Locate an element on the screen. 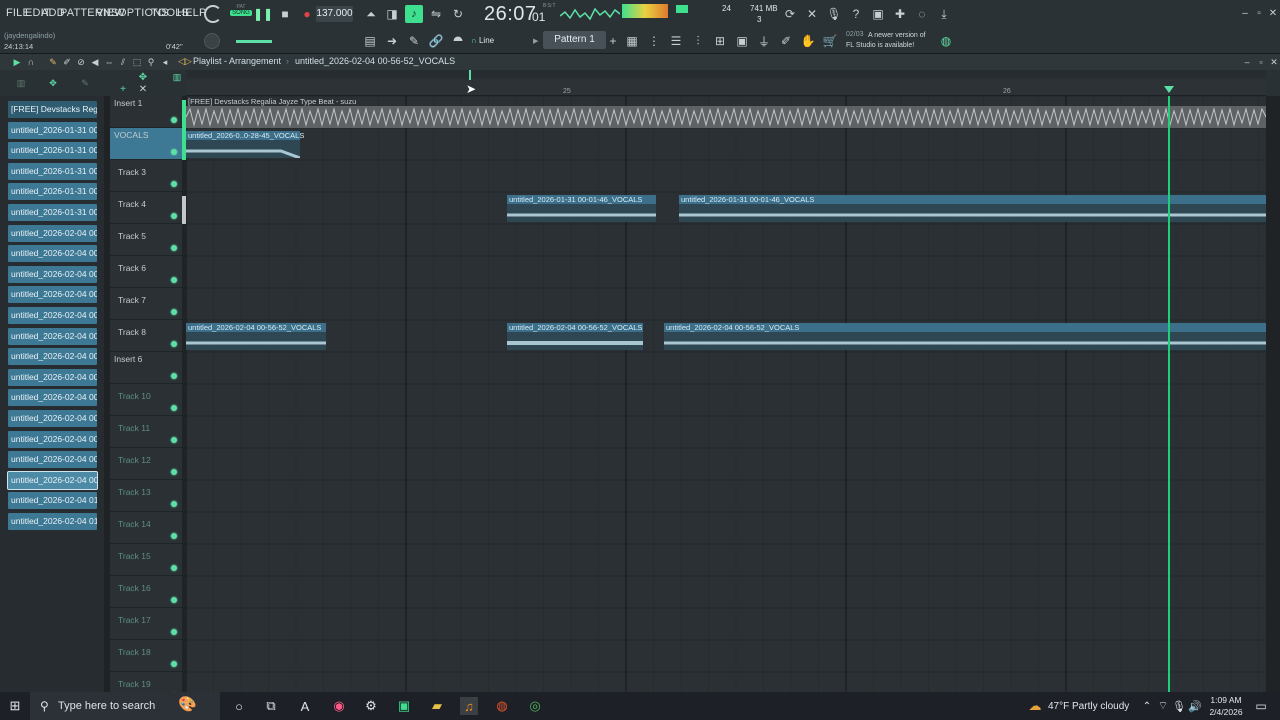 The height and width of the screenshot is (720, 1280). taskbar-search-box: ⚲ Type here to search 🎨 is located at coordinates (125, 706).